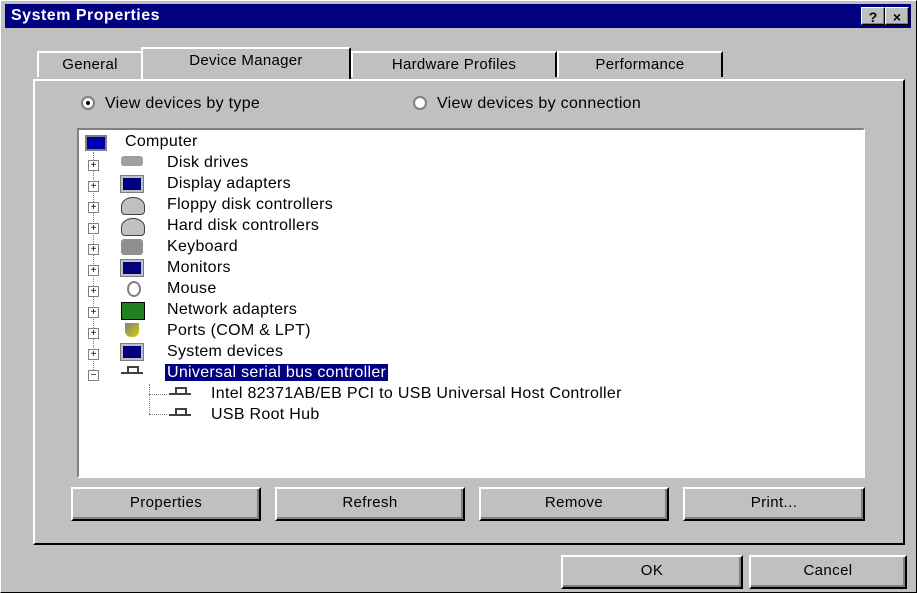  I want to click on refresh-button: Refresh, so click(370, 504).